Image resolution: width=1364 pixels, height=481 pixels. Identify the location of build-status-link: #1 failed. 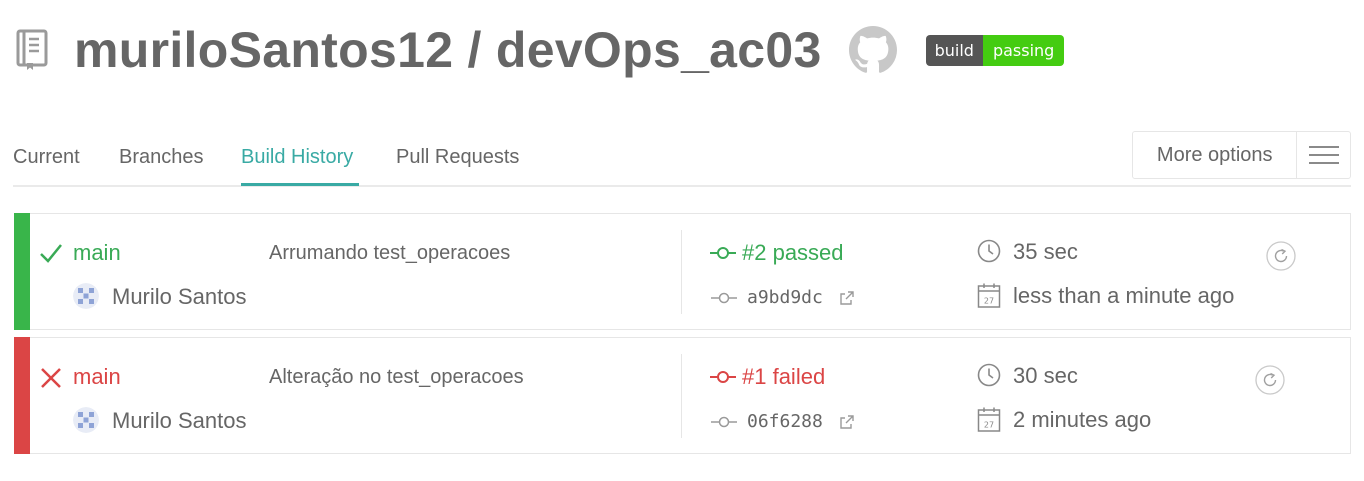
(767, 377).